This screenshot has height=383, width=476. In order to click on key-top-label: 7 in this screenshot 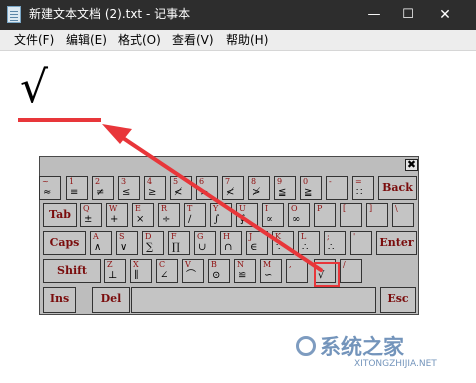, I will do `click(228, 181)`.